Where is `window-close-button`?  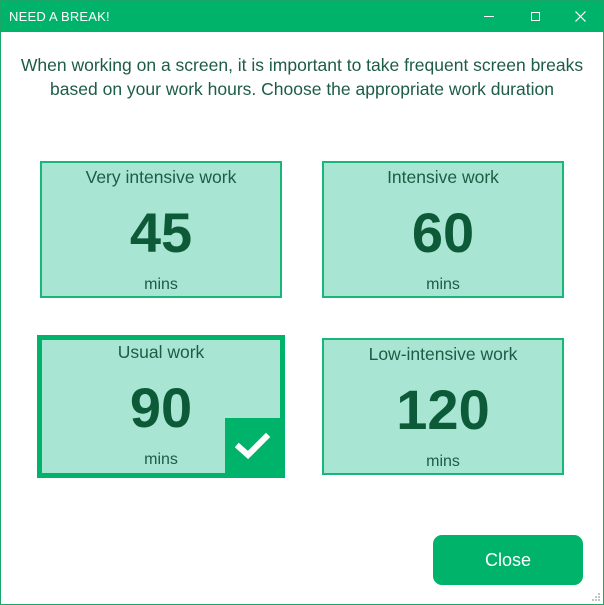
window-close-button is located at coordinates (580, 16).